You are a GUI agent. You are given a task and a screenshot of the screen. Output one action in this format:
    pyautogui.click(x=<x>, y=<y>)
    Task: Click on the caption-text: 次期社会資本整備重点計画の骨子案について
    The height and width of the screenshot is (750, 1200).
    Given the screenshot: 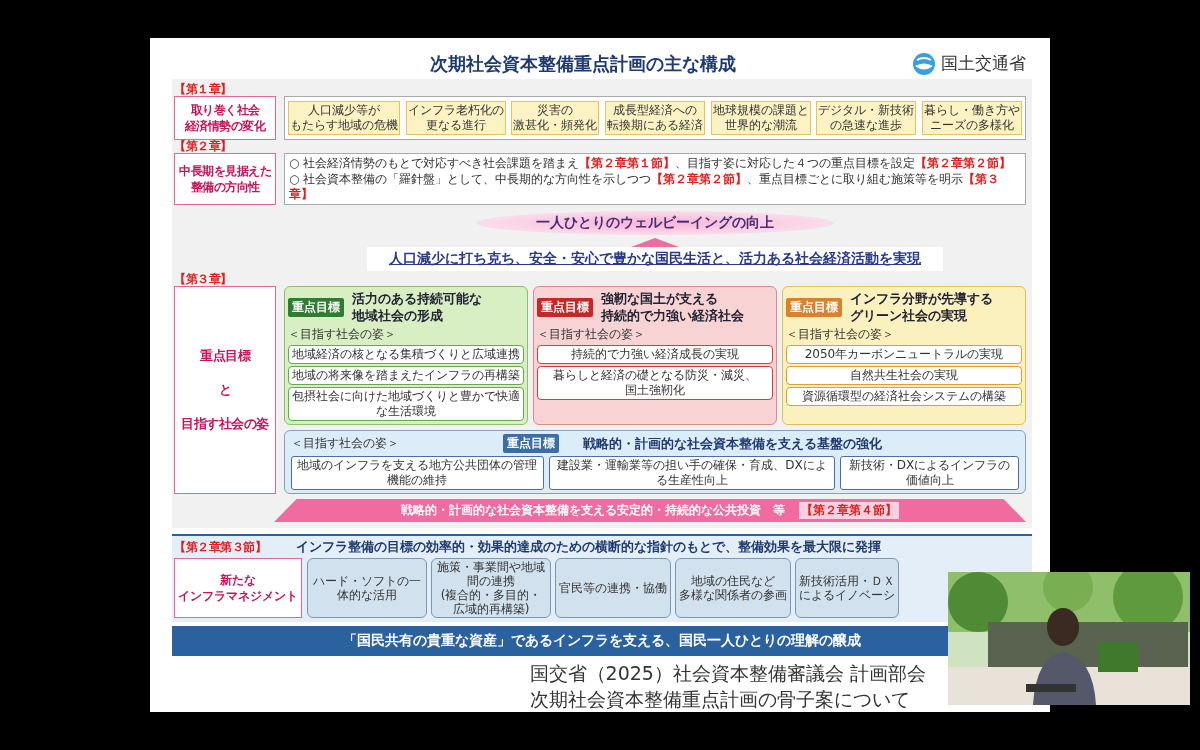 What is the action you would take?
    pyautogui.click(x=720, y=699)
    